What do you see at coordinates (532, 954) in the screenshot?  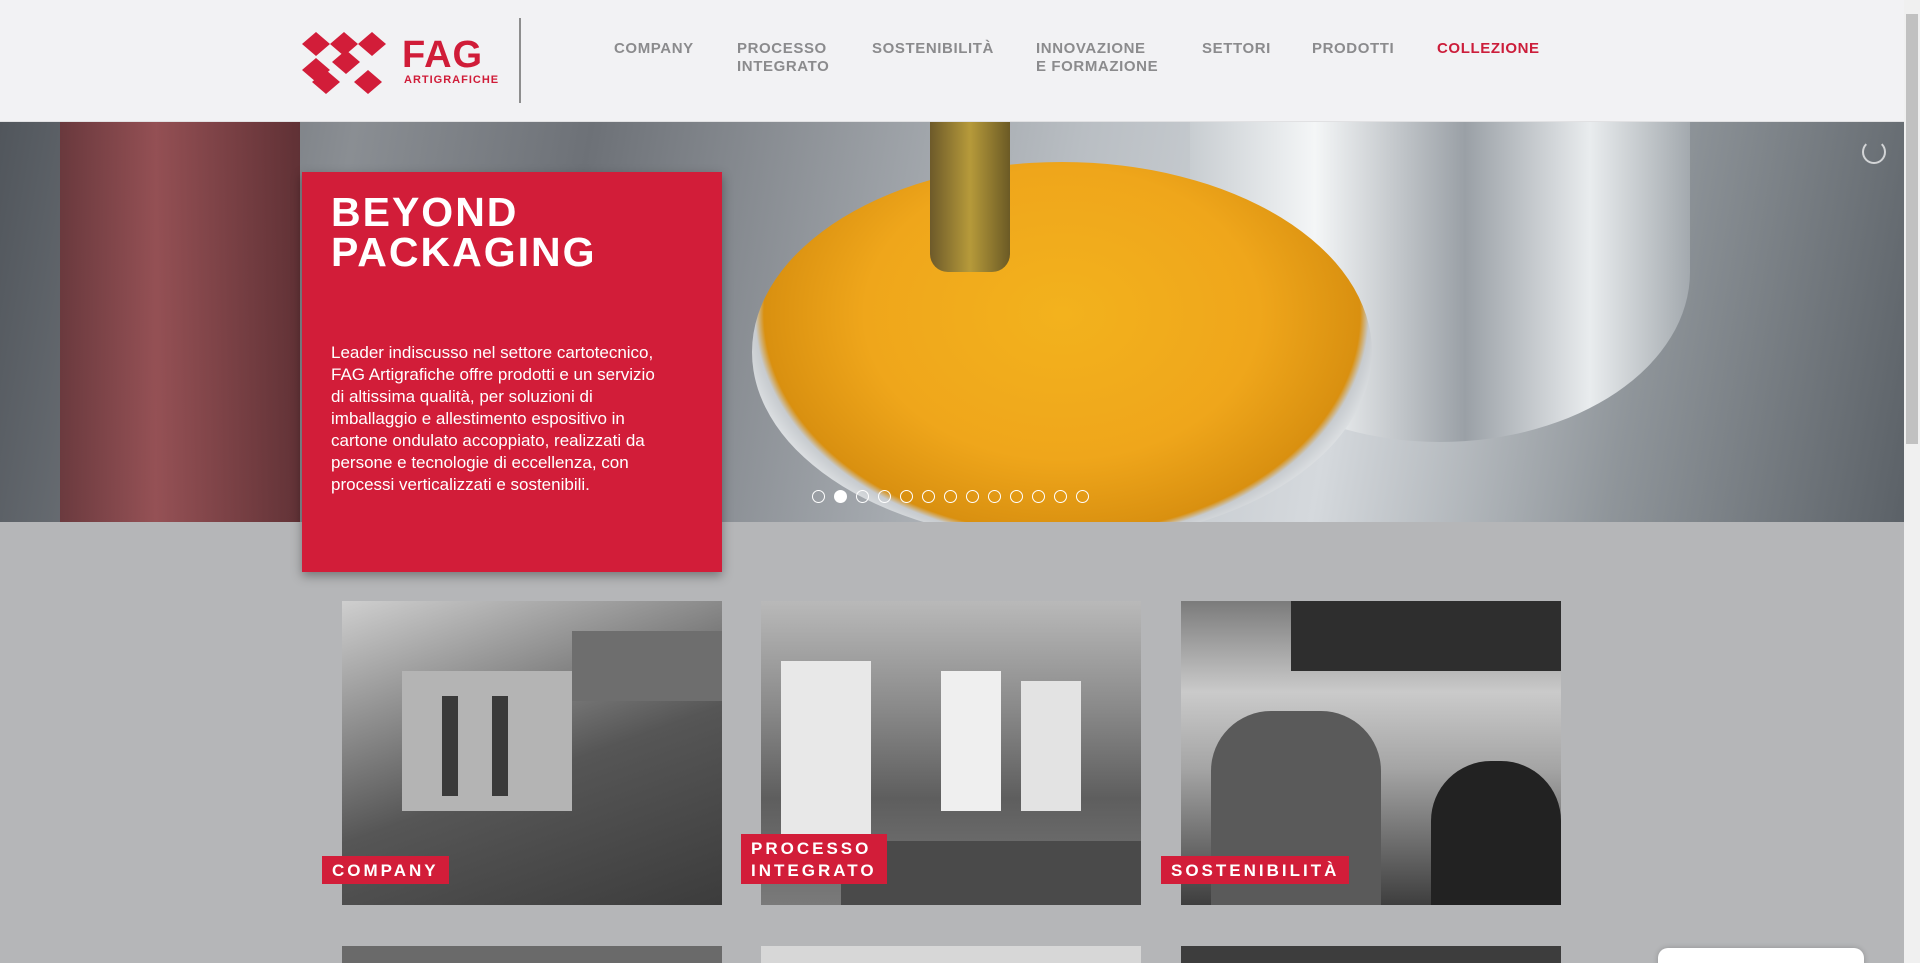 I see `card-row2-left` at bounding box center [532, 954].